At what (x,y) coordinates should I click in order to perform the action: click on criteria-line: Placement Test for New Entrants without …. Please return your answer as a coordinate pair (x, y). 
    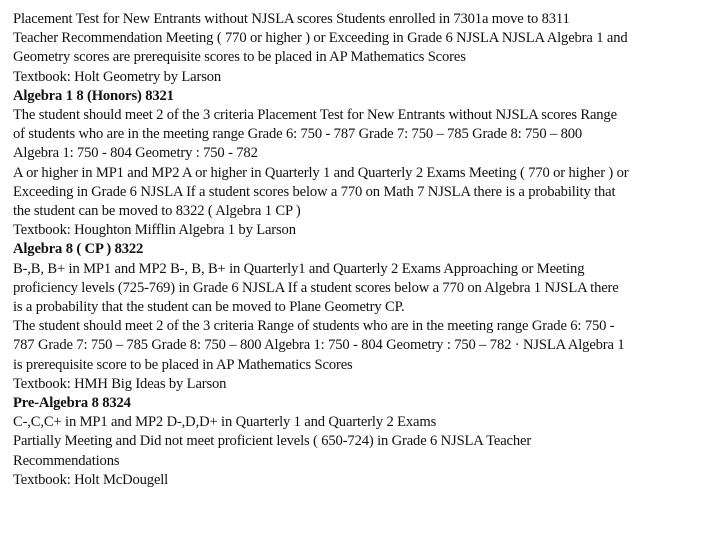
    Looking at the image, I should click on (291, 19).